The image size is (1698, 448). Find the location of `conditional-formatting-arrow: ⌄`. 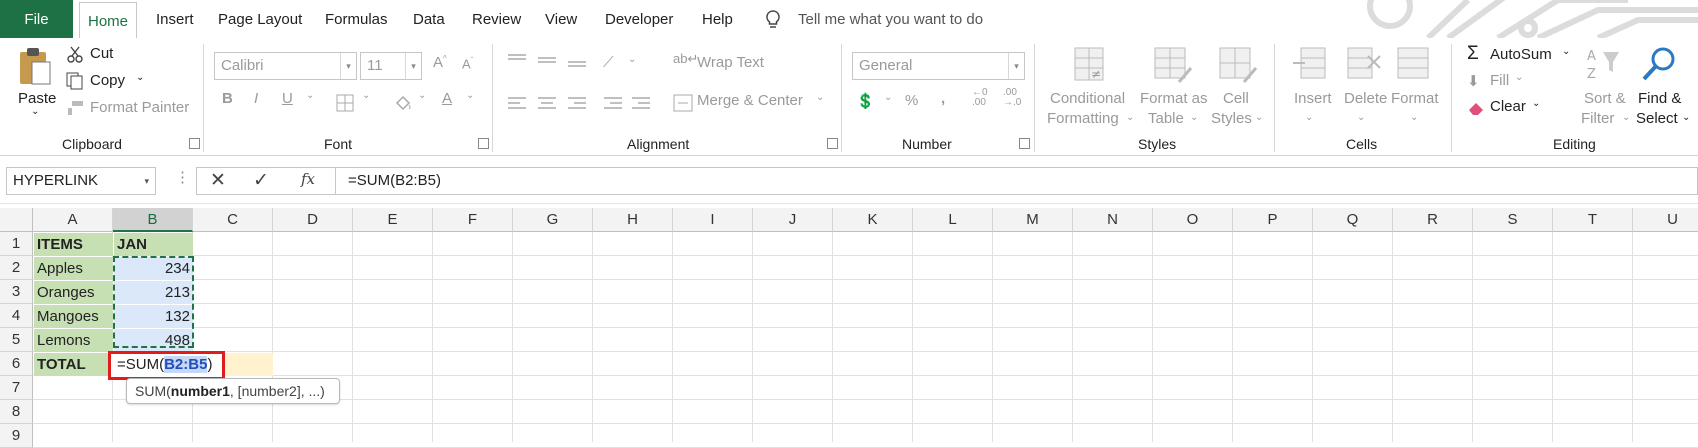

conditional-formatting-arrow: ⌄ is located at coordinates (1130, 117).